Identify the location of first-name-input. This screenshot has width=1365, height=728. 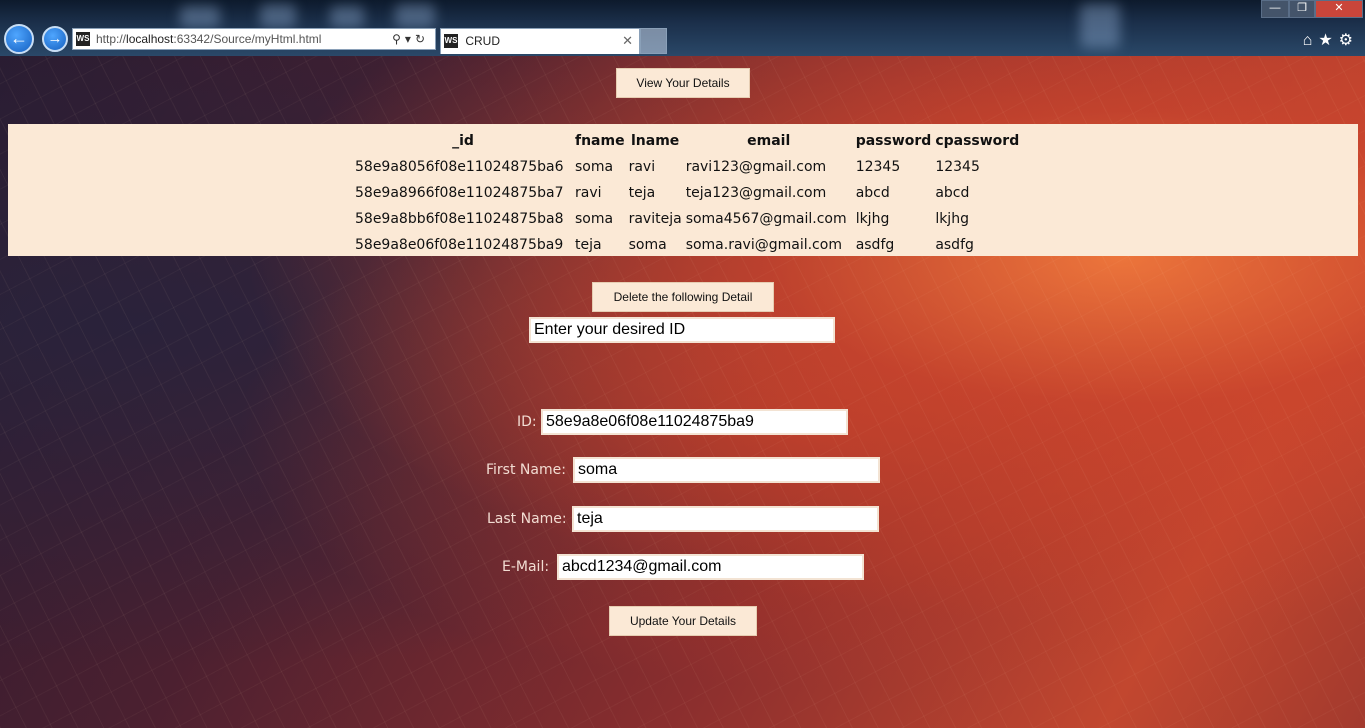
(726, 470).